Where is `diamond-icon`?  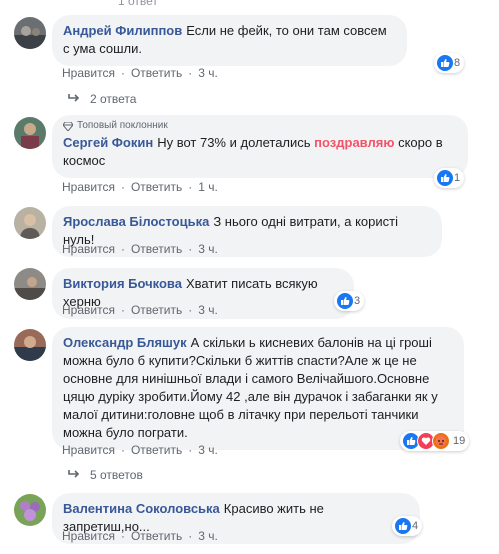
diamond-icon is located at coordinates (68, 126).